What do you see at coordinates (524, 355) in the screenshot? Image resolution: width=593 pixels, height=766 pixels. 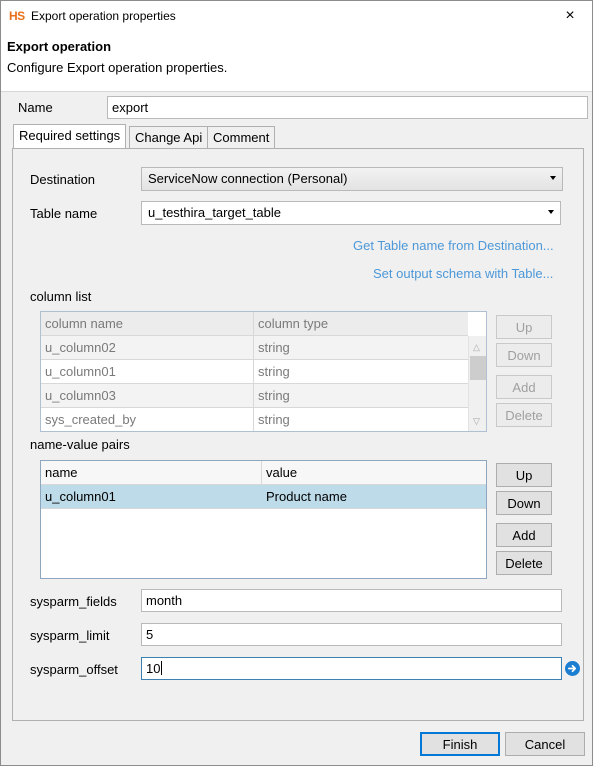 I see `column-down-button: Down` at bounding box center [524, 355].